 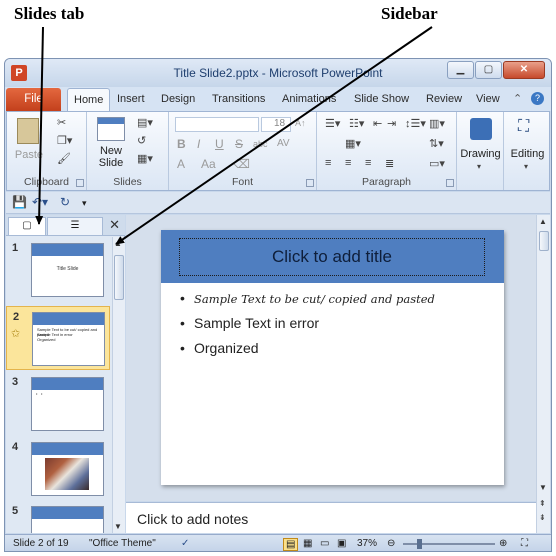 What do you see at coordinates (89, 100) in the screenshot?
I see `tab-home: Home` at bounding box center [89, 100].